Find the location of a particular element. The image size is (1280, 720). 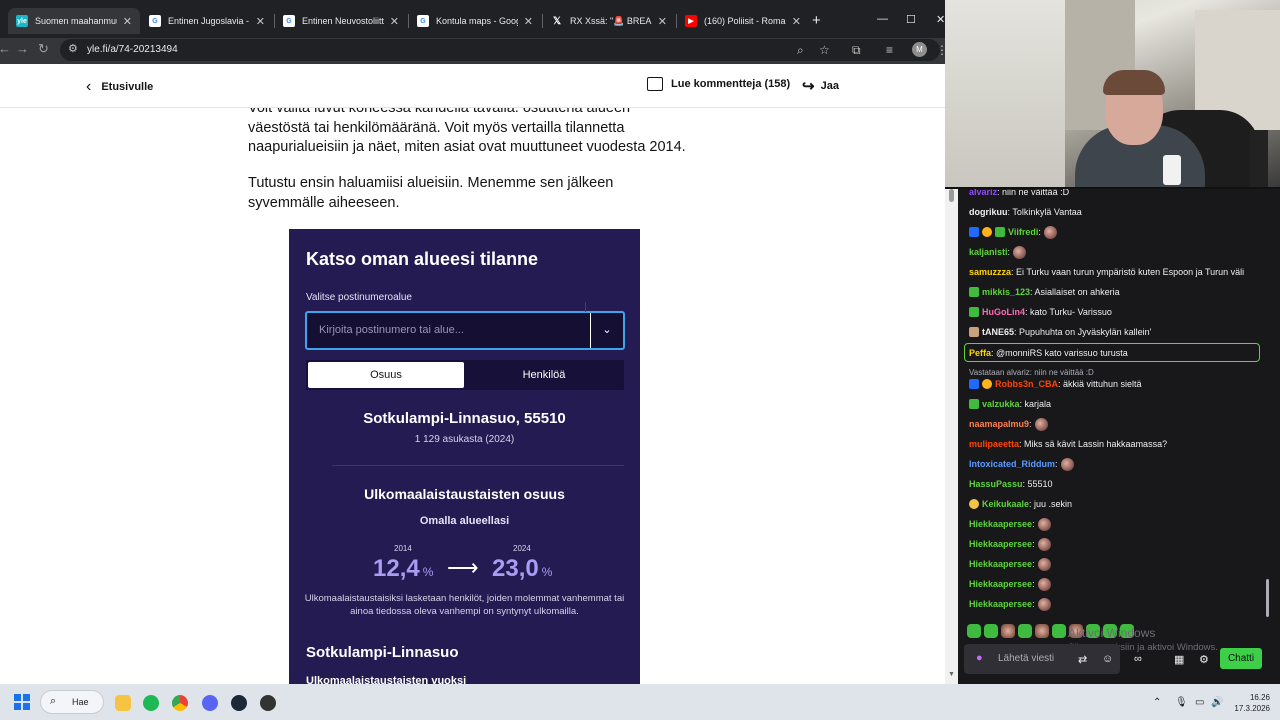

tab-2: G Entinen Neuvostoliitto - ✕ is located at coordinates (341, 21).